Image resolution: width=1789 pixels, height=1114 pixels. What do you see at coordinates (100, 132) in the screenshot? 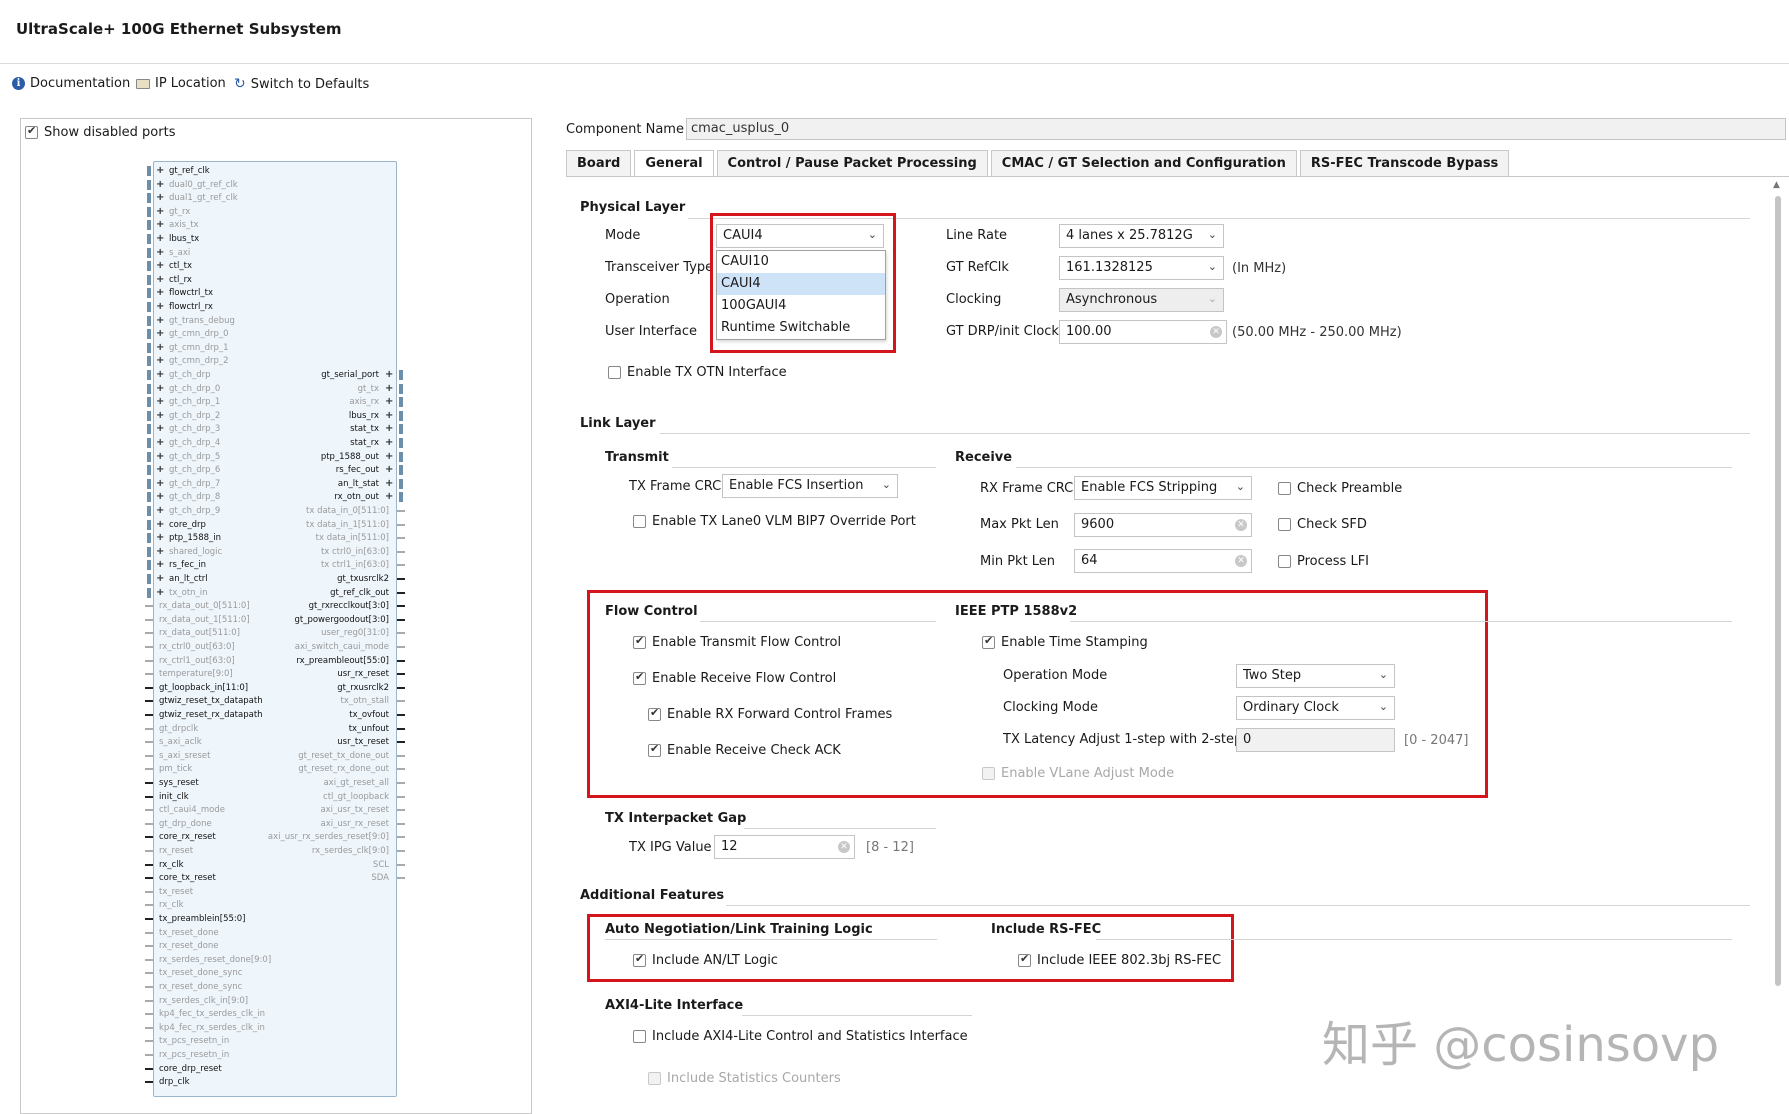
I see `show-disabled-ports-toggle: Show disabled ports` at bounding box center [100, 132].